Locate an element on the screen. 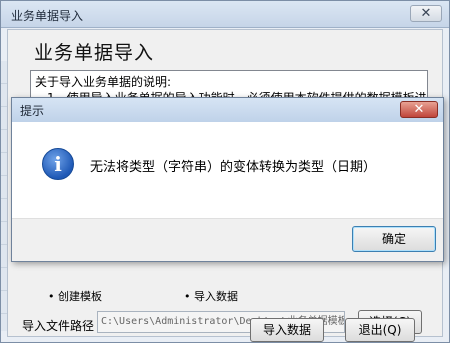 This screenshot has height=343, width=450. message-box-close-button: ✕ is located at coordinates (419, 109).